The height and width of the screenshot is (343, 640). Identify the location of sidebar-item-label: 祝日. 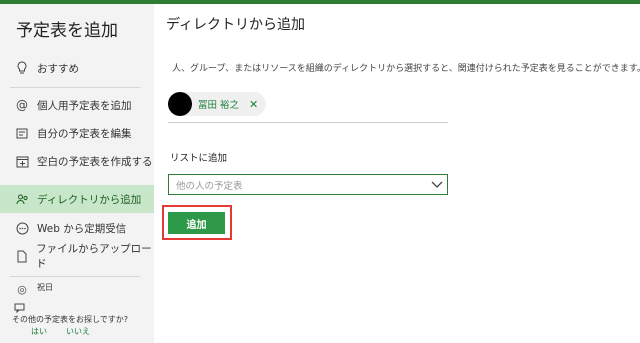
(45, 287).